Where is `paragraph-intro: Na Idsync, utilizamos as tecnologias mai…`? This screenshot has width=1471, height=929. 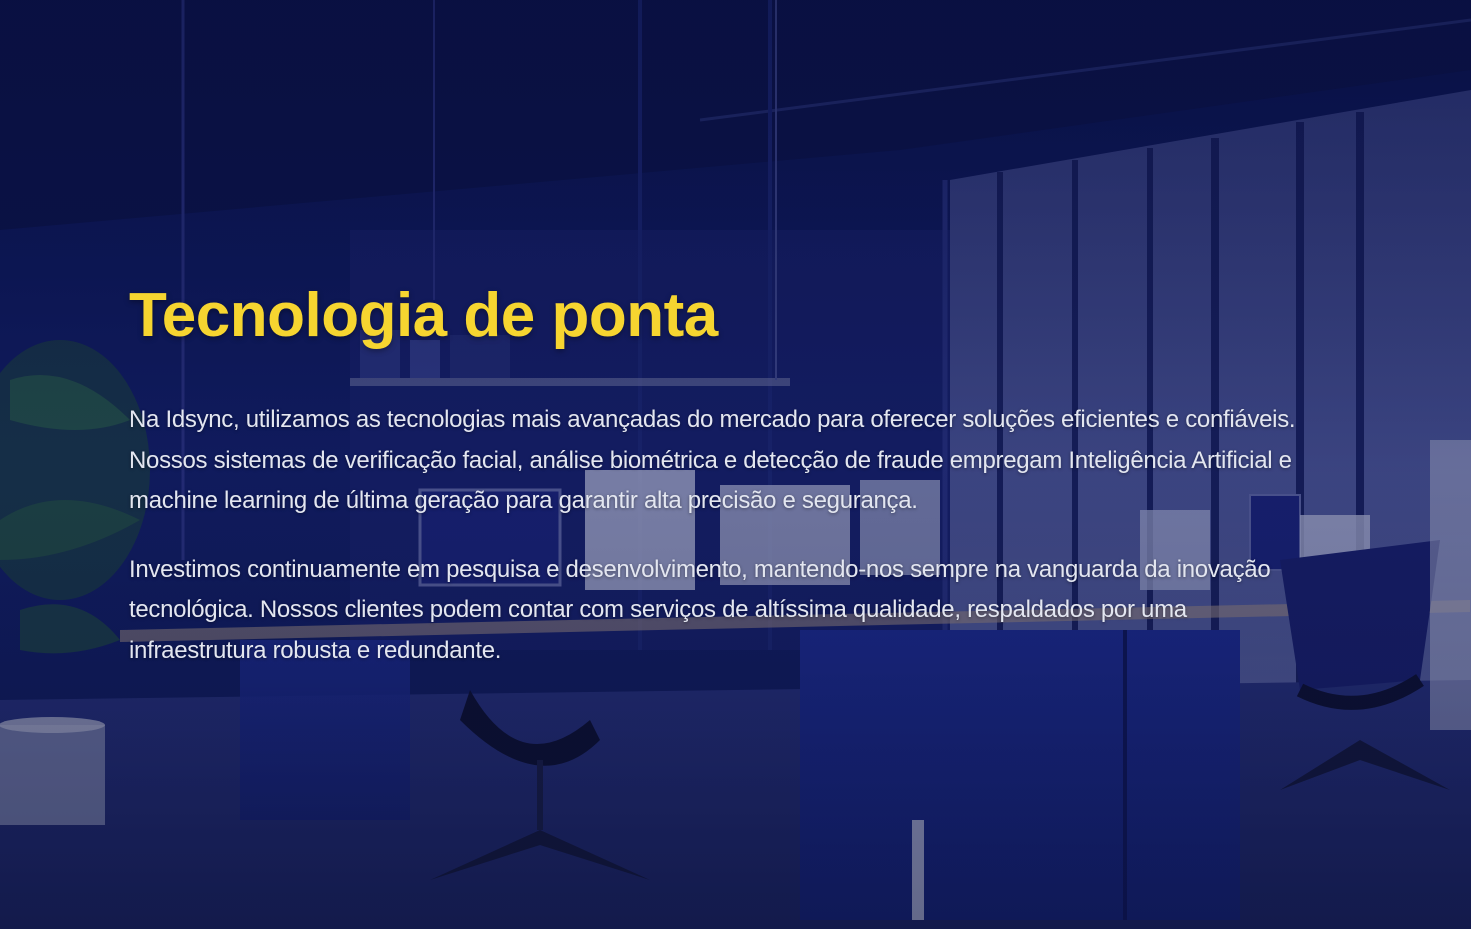
paragraph-intro: Na Idsync, utilizamos as tecnologias mai… is located at coordinates (712, 460).